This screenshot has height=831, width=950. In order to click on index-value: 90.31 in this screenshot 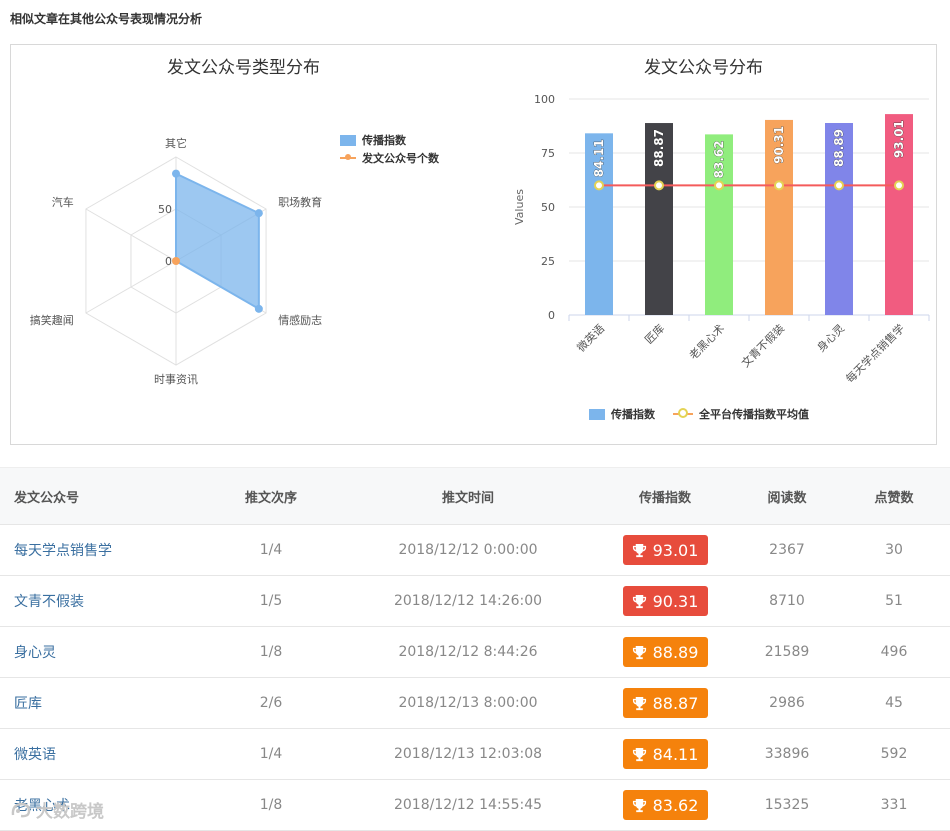, I will do `click(675, 601)`.